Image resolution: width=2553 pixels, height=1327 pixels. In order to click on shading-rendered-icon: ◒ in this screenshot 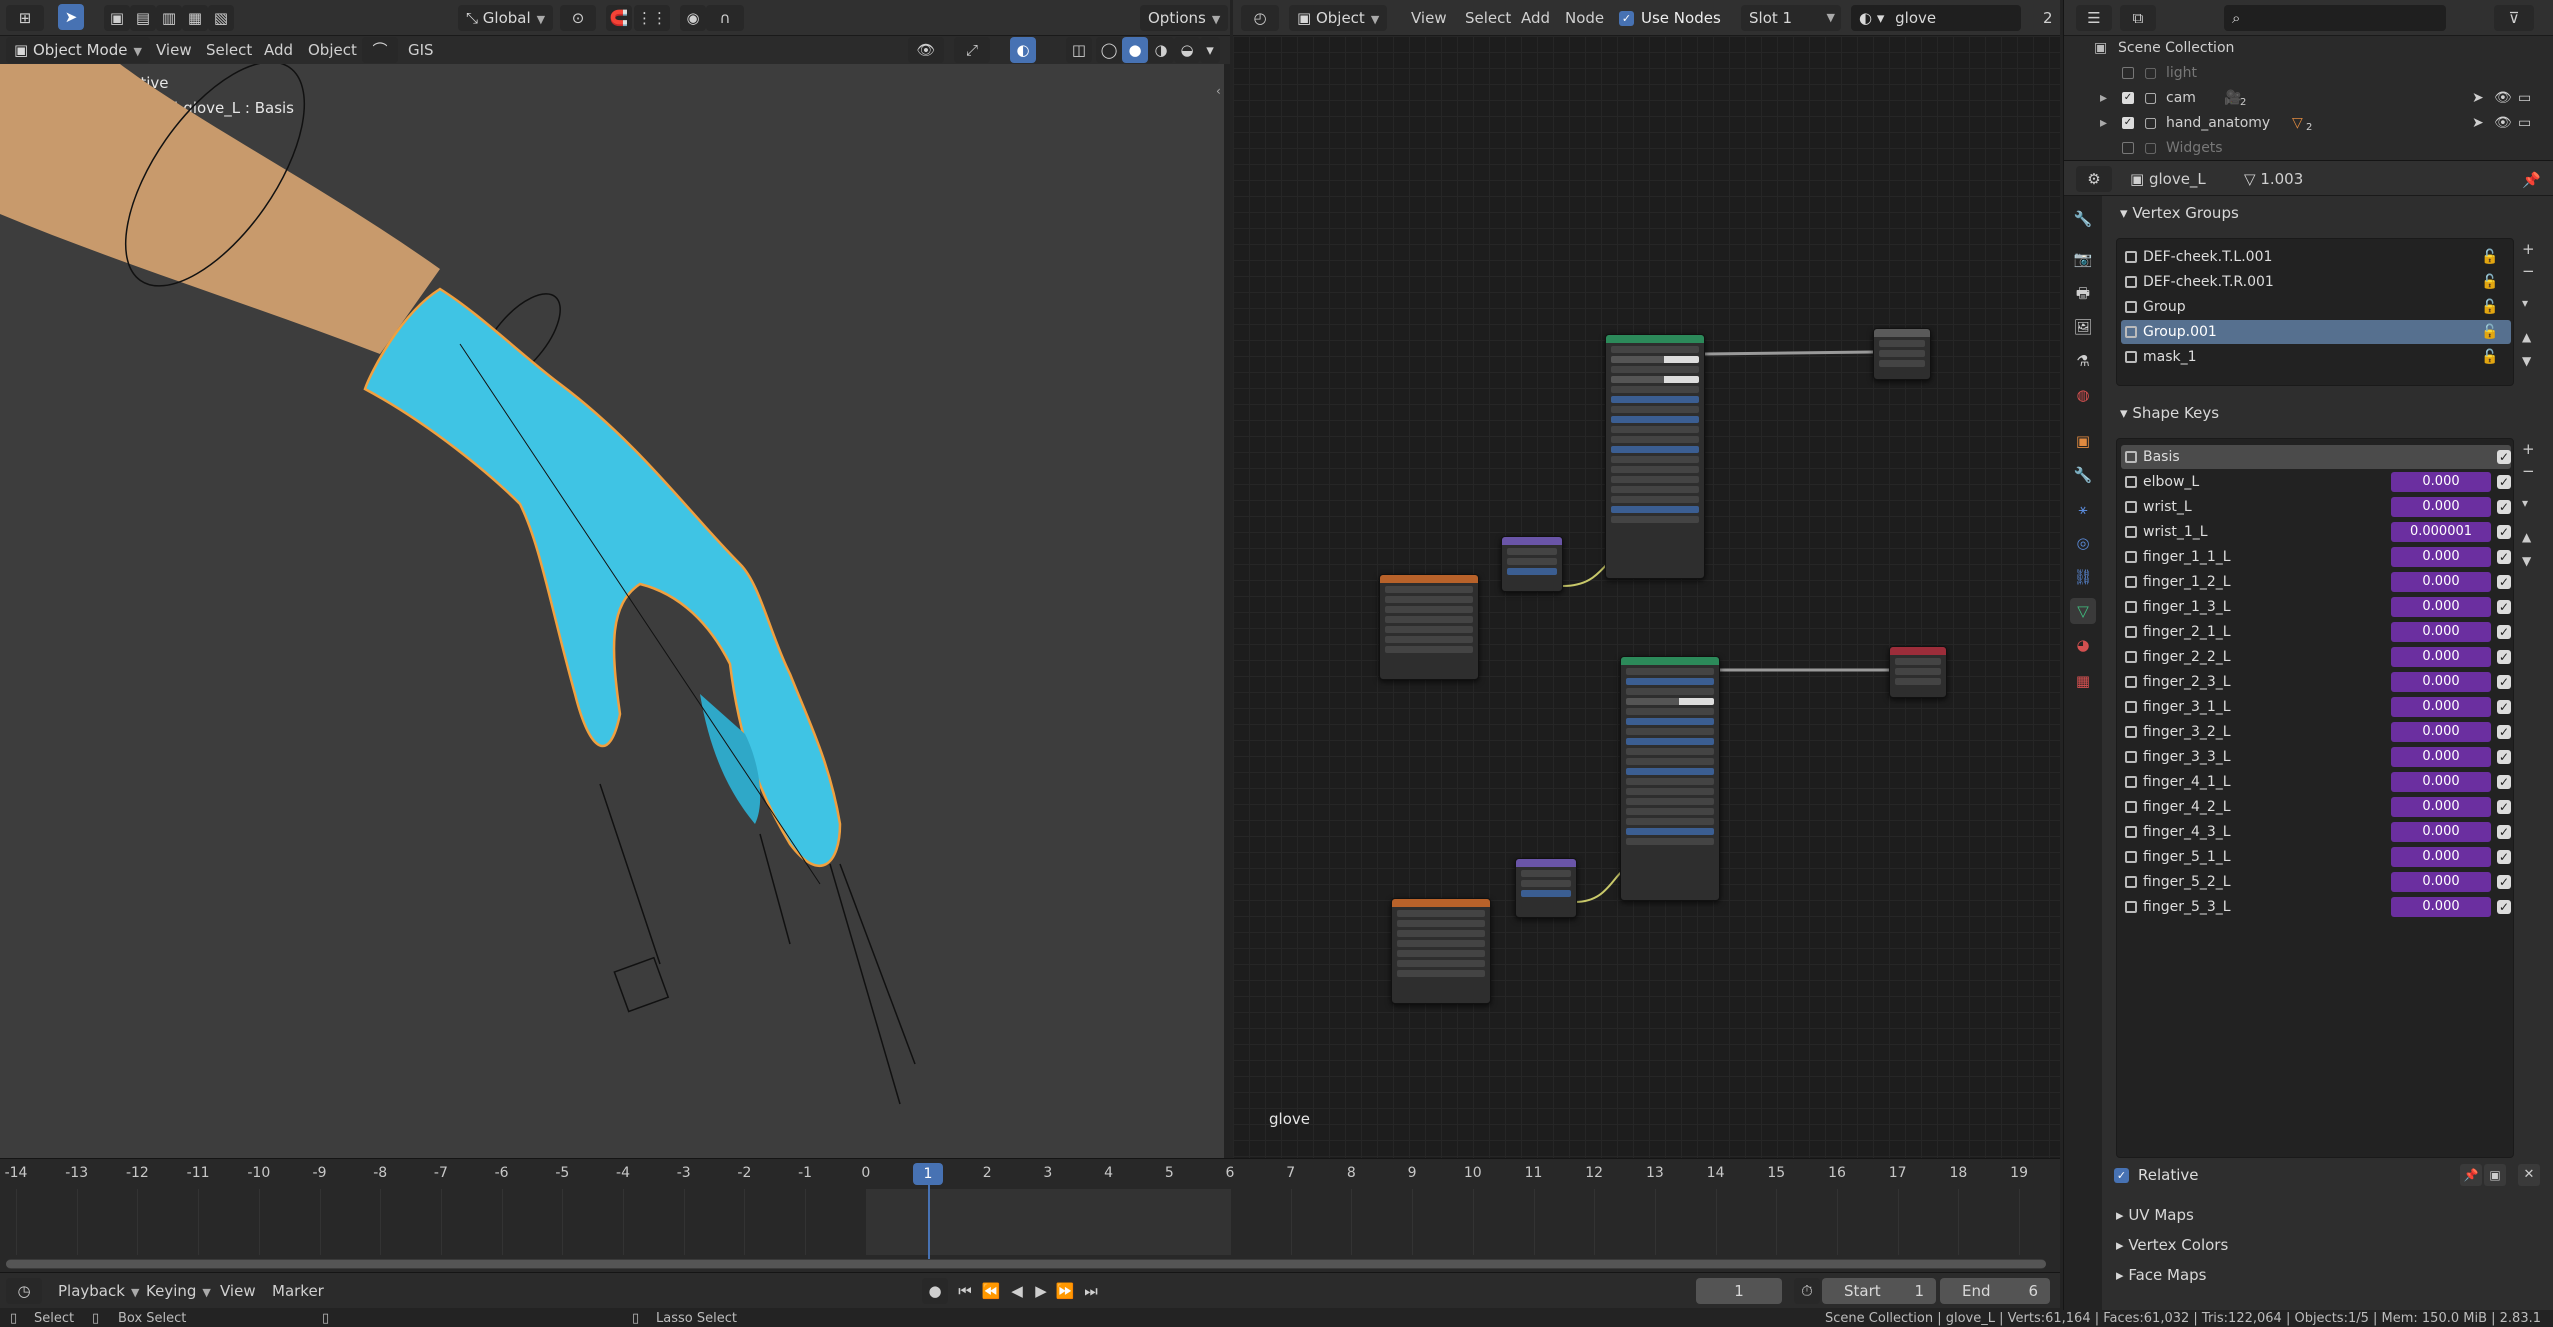, I will do `click(1187, 50)`.